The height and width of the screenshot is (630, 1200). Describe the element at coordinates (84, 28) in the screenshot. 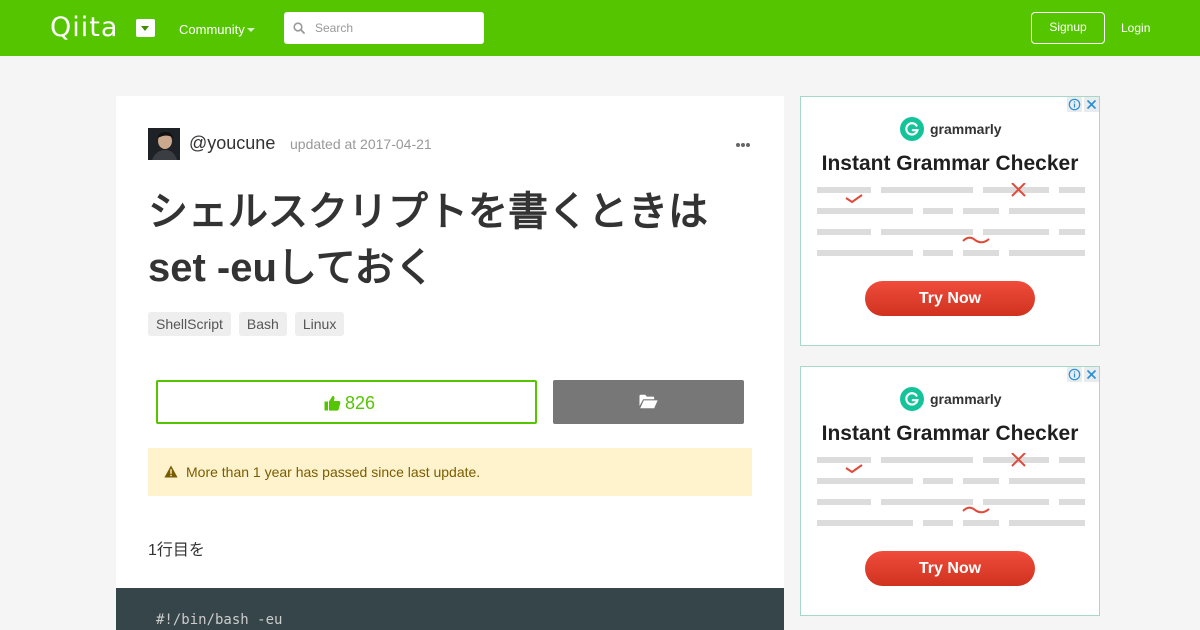

I see `site-logo: Qiita` at that location.